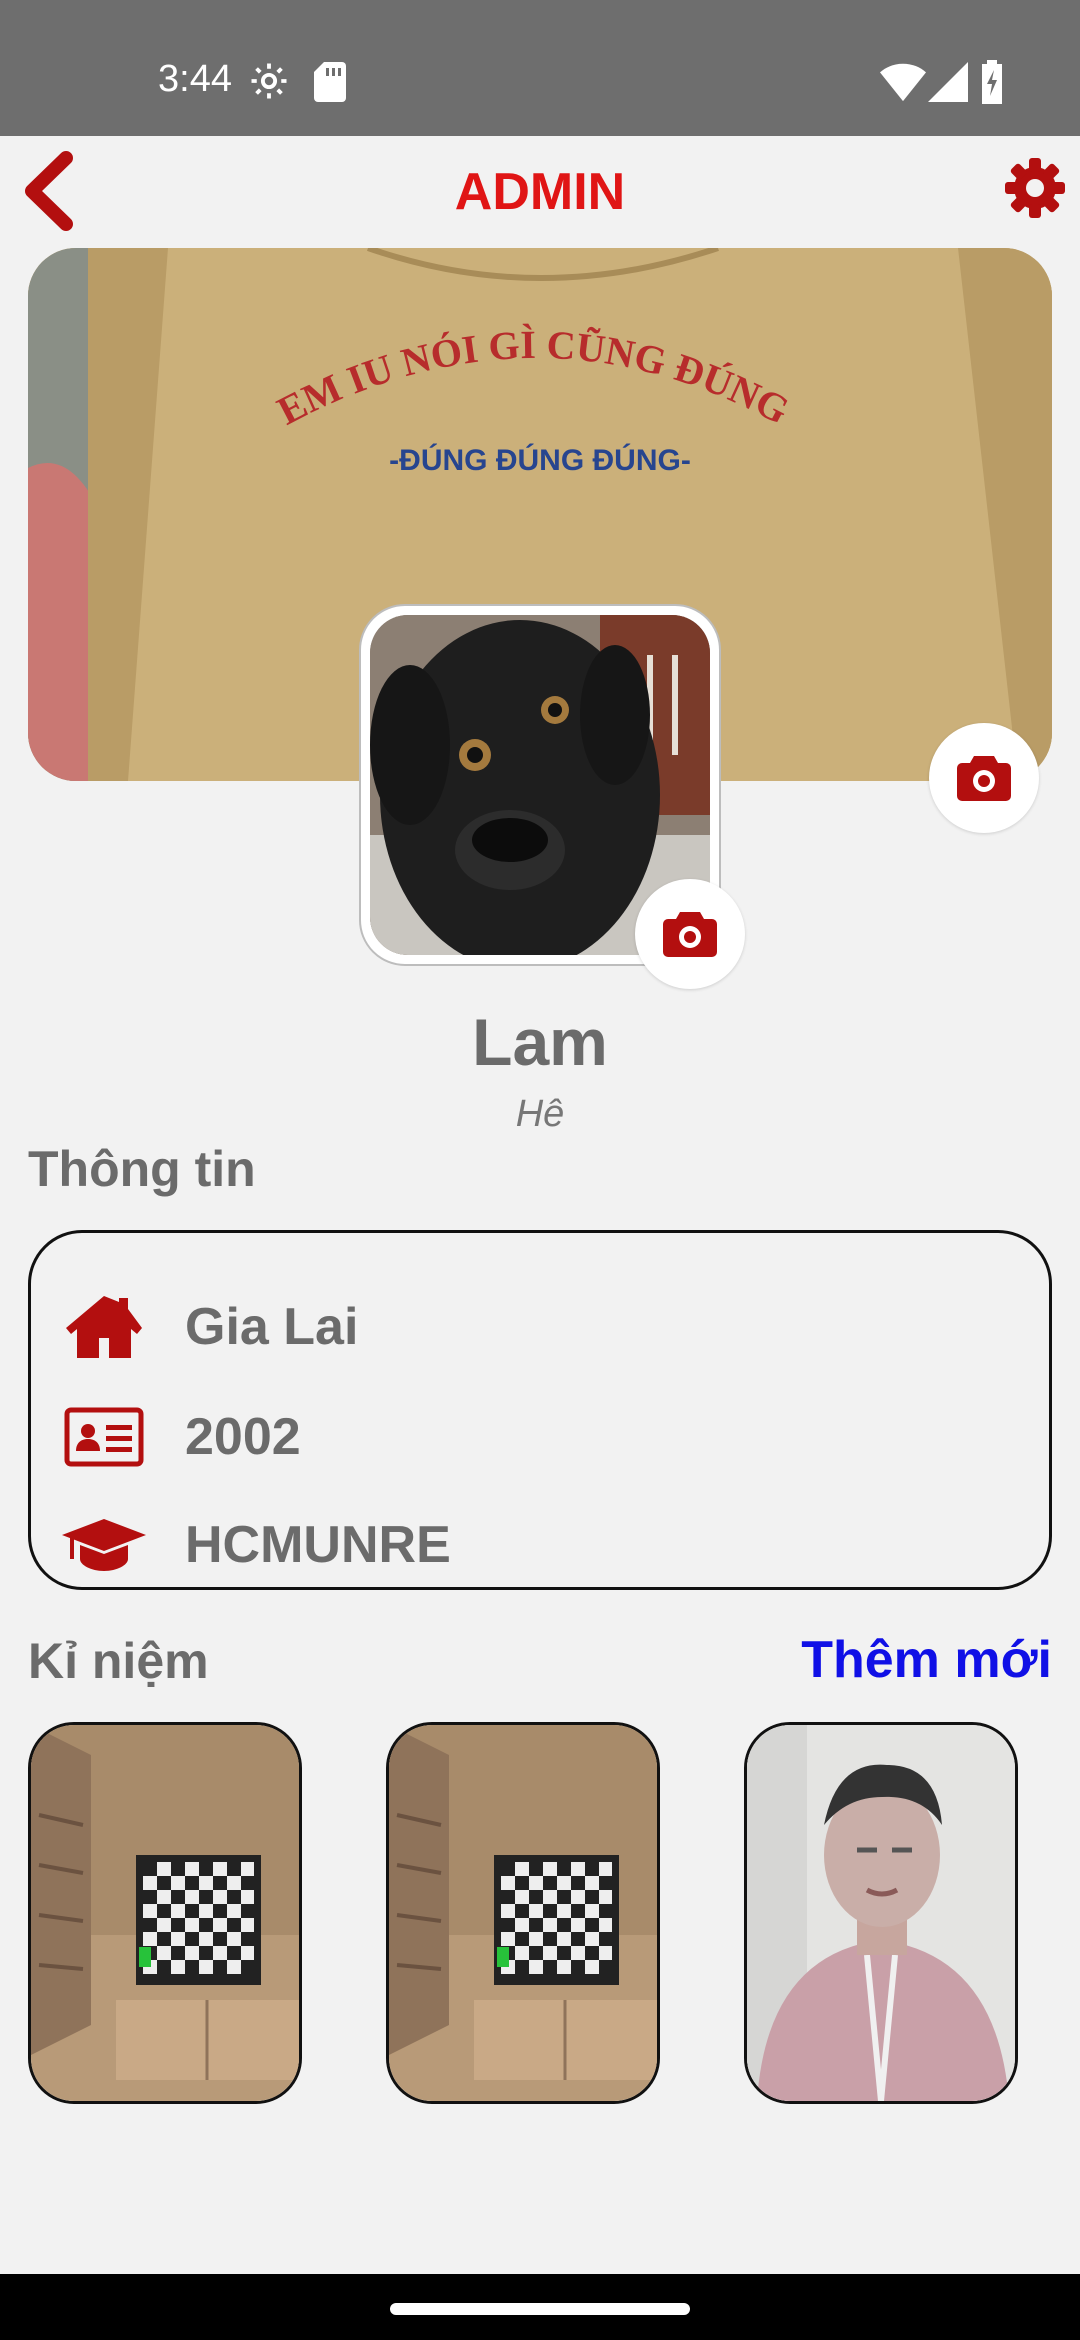 The height and width of the screenshot is (2340, 1080). I want to click on change-avatar-button, so click(690, 934).